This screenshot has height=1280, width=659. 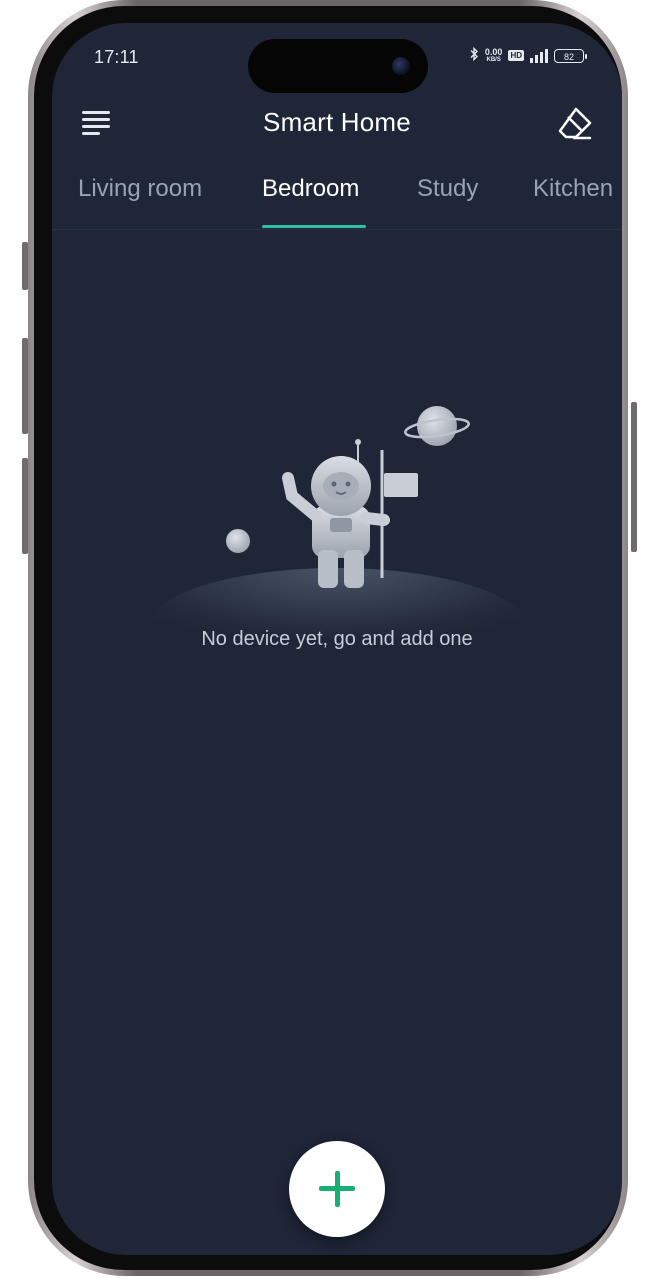 I want to click on app-header: Smart Home, so click(x=337, y=123).